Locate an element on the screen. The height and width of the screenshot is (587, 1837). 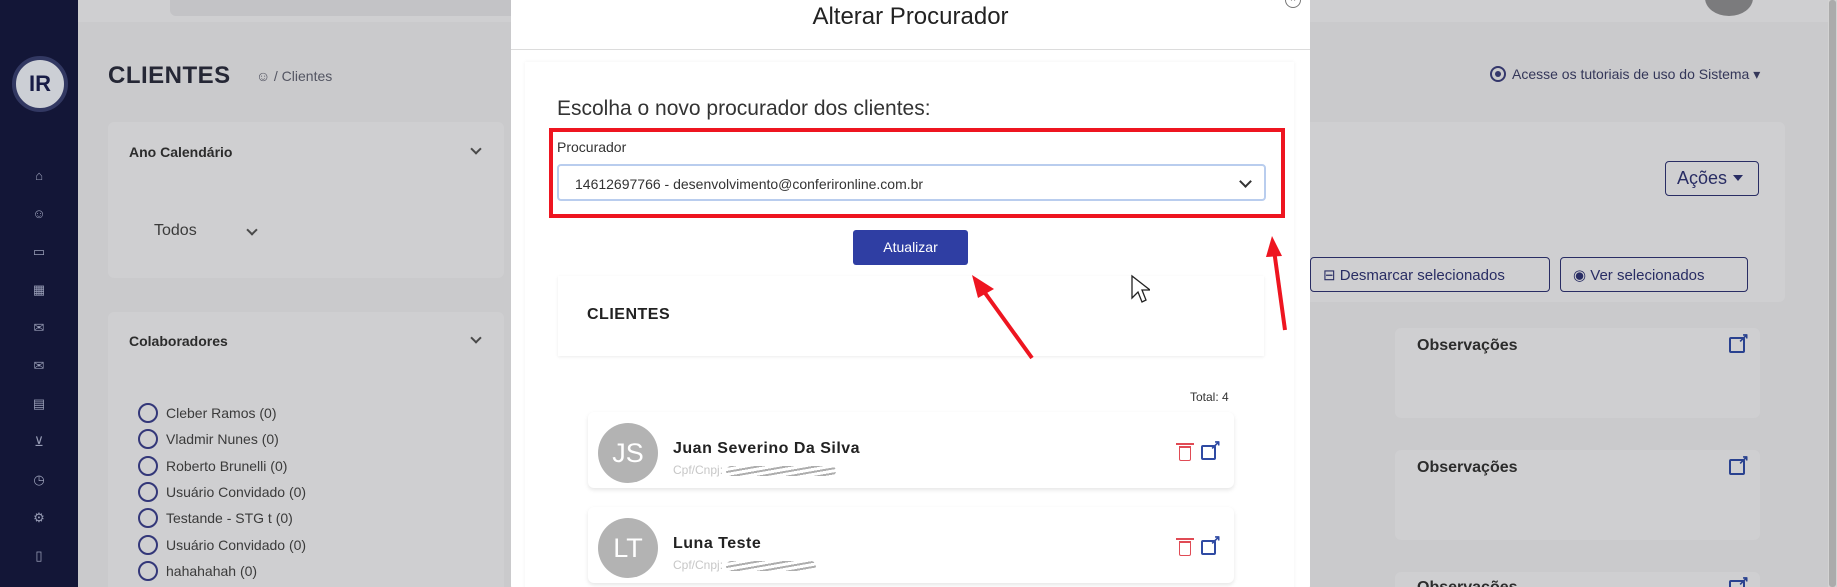
mouse-cursor is located at coordinates (1140, 288).